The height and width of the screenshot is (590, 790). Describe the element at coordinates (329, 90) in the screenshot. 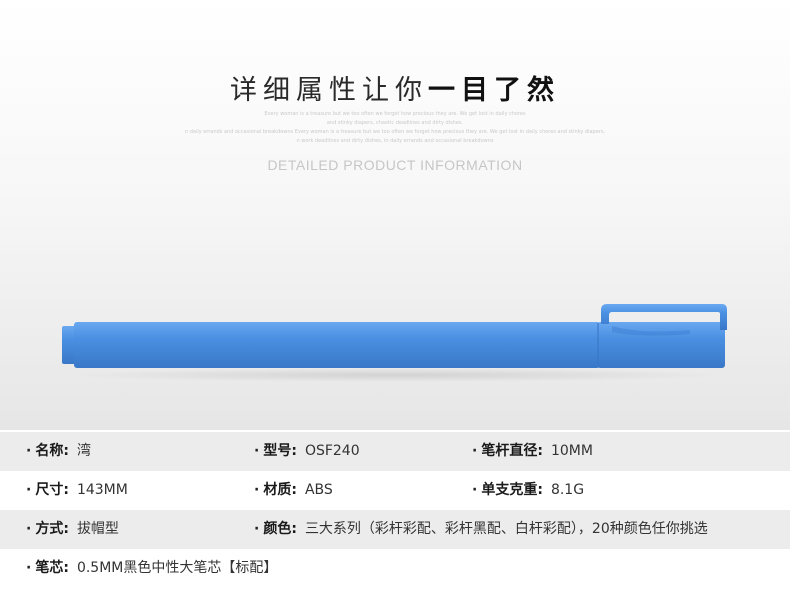

I see `title-light-part: 详细属性让你` at that location.